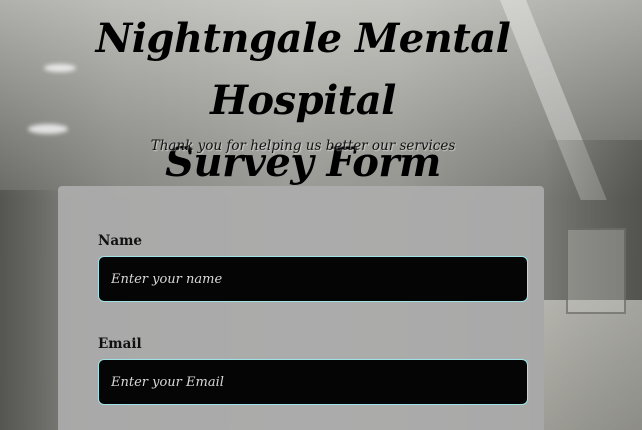 This screenshot has width=642, height=430. I want to click on background-door, so click(596, 271).